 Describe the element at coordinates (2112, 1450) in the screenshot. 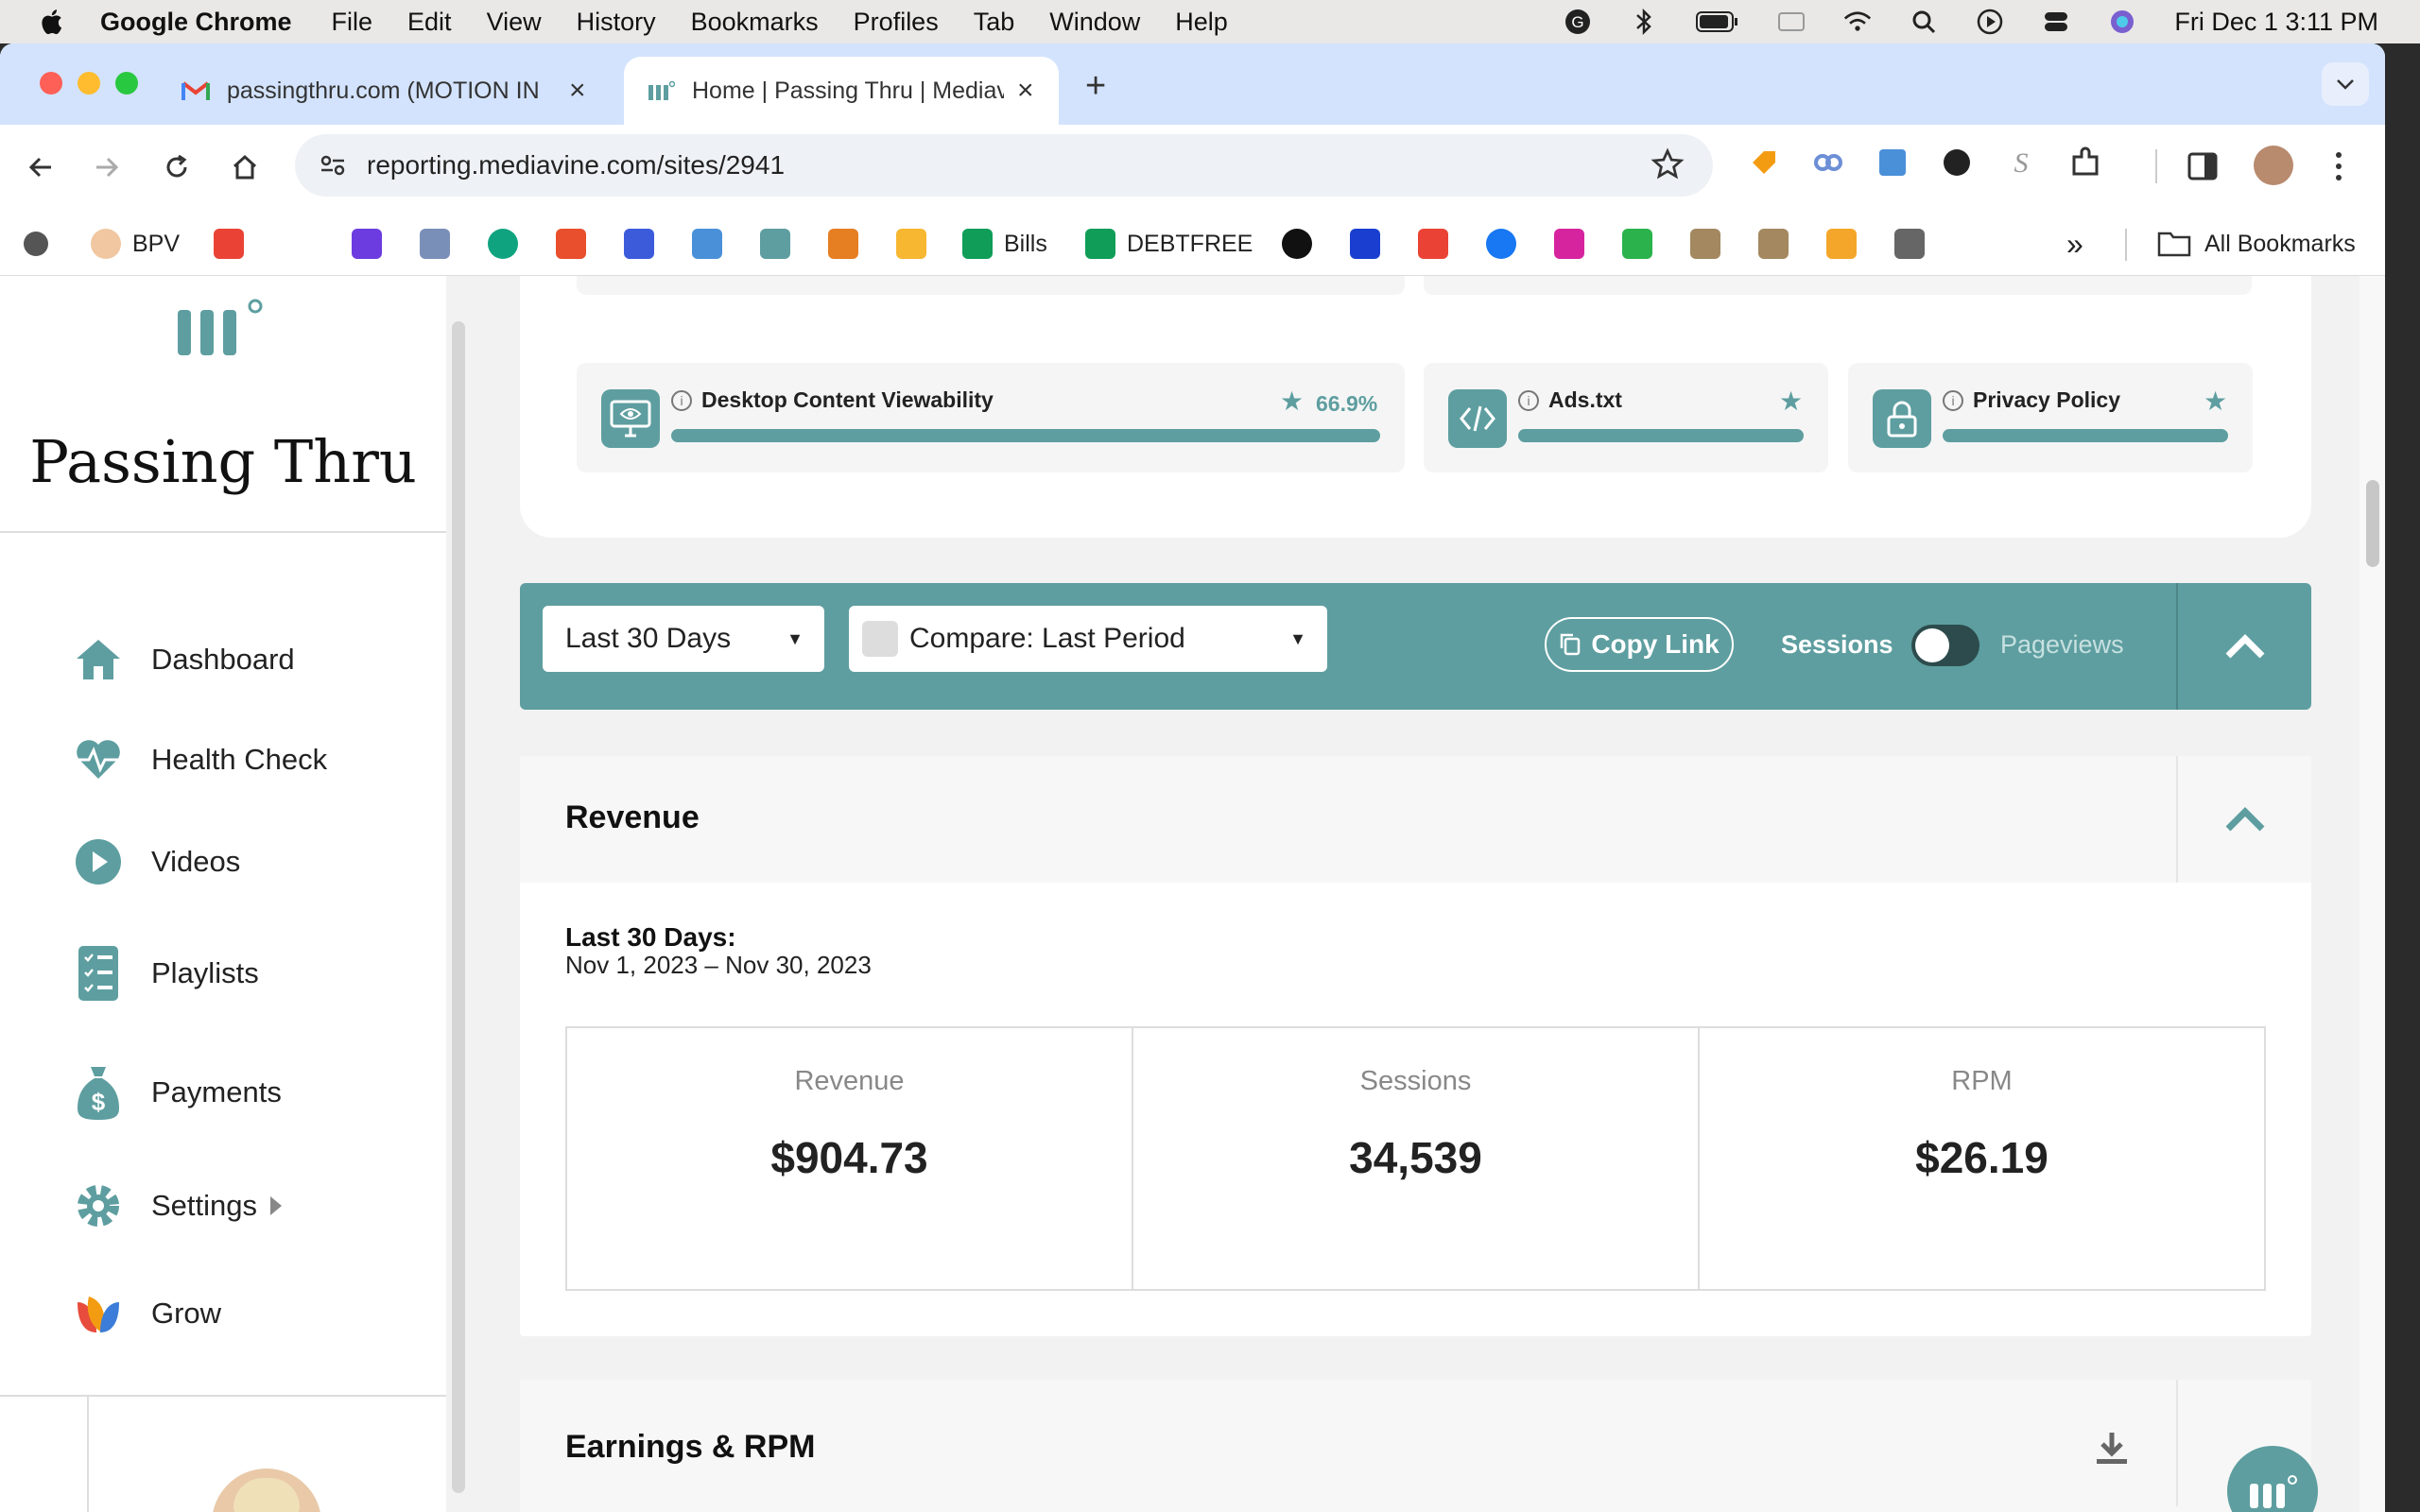

I see `download-icon` at that location.